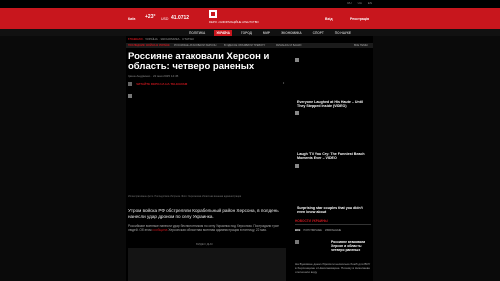  Describe the element at coordinates (151, 39) in the screenshot. I see `breadcrumb-current: УКРАЇНА` at that location.